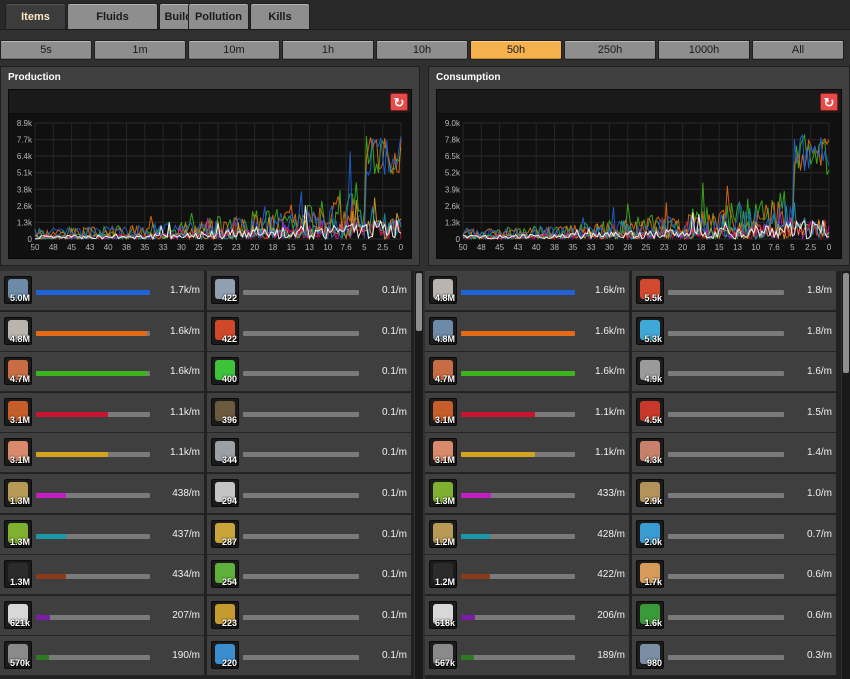 This screenshot has height=679, width=850. Describe the element at coordinates (734, 453) in the screenshot. I see `item-row: 4.3k 1.4/m` at that location.